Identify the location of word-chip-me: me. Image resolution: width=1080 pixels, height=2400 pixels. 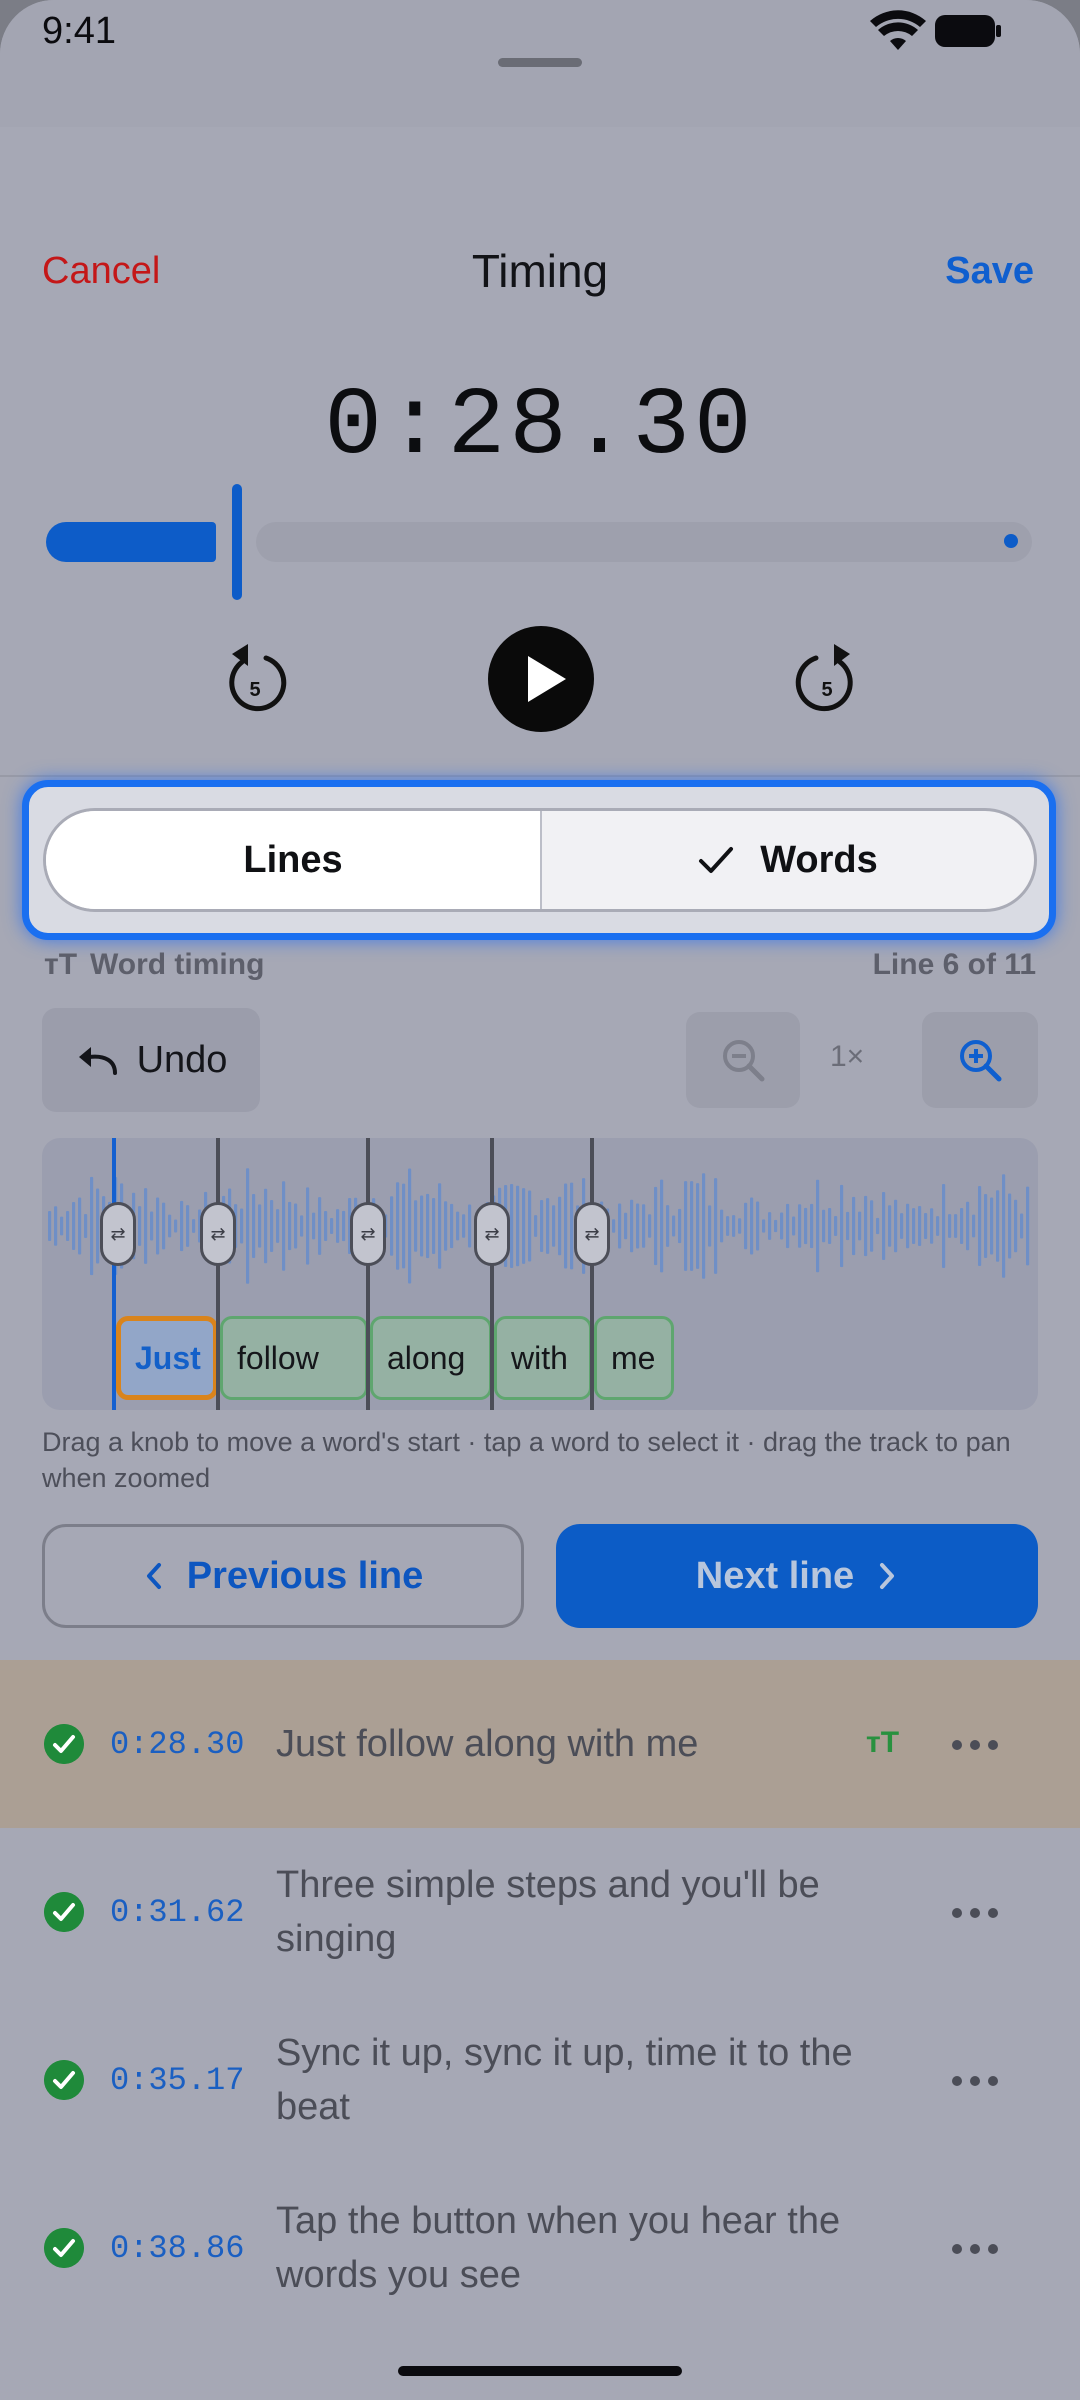
(634, 1358).